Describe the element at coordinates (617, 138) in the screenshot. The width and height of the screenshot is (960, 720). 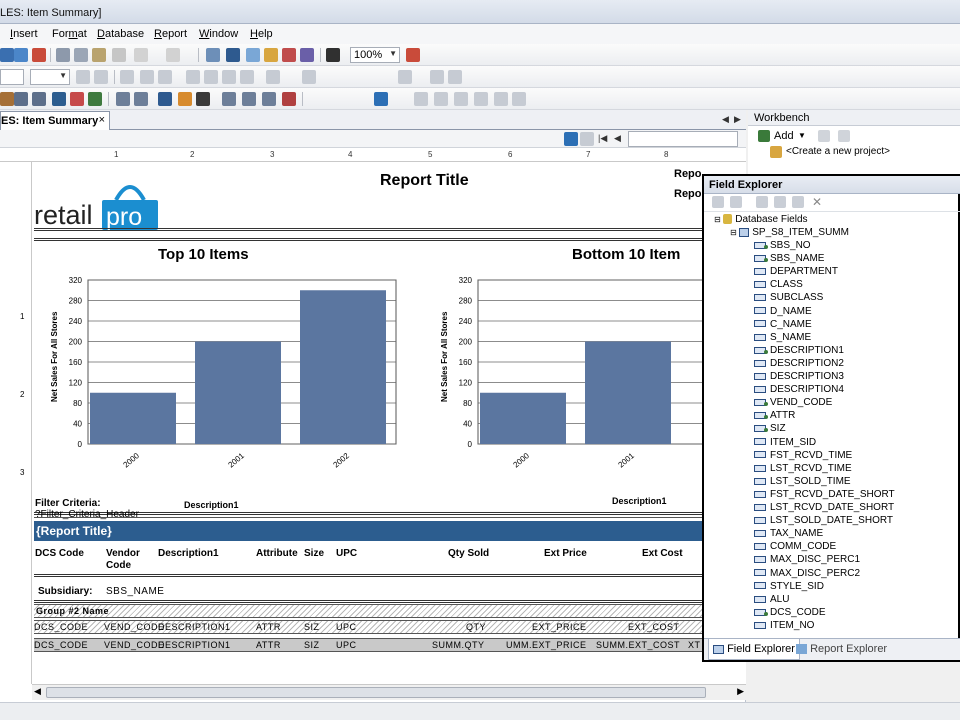
I see `prev-icon: ◀` at that location.